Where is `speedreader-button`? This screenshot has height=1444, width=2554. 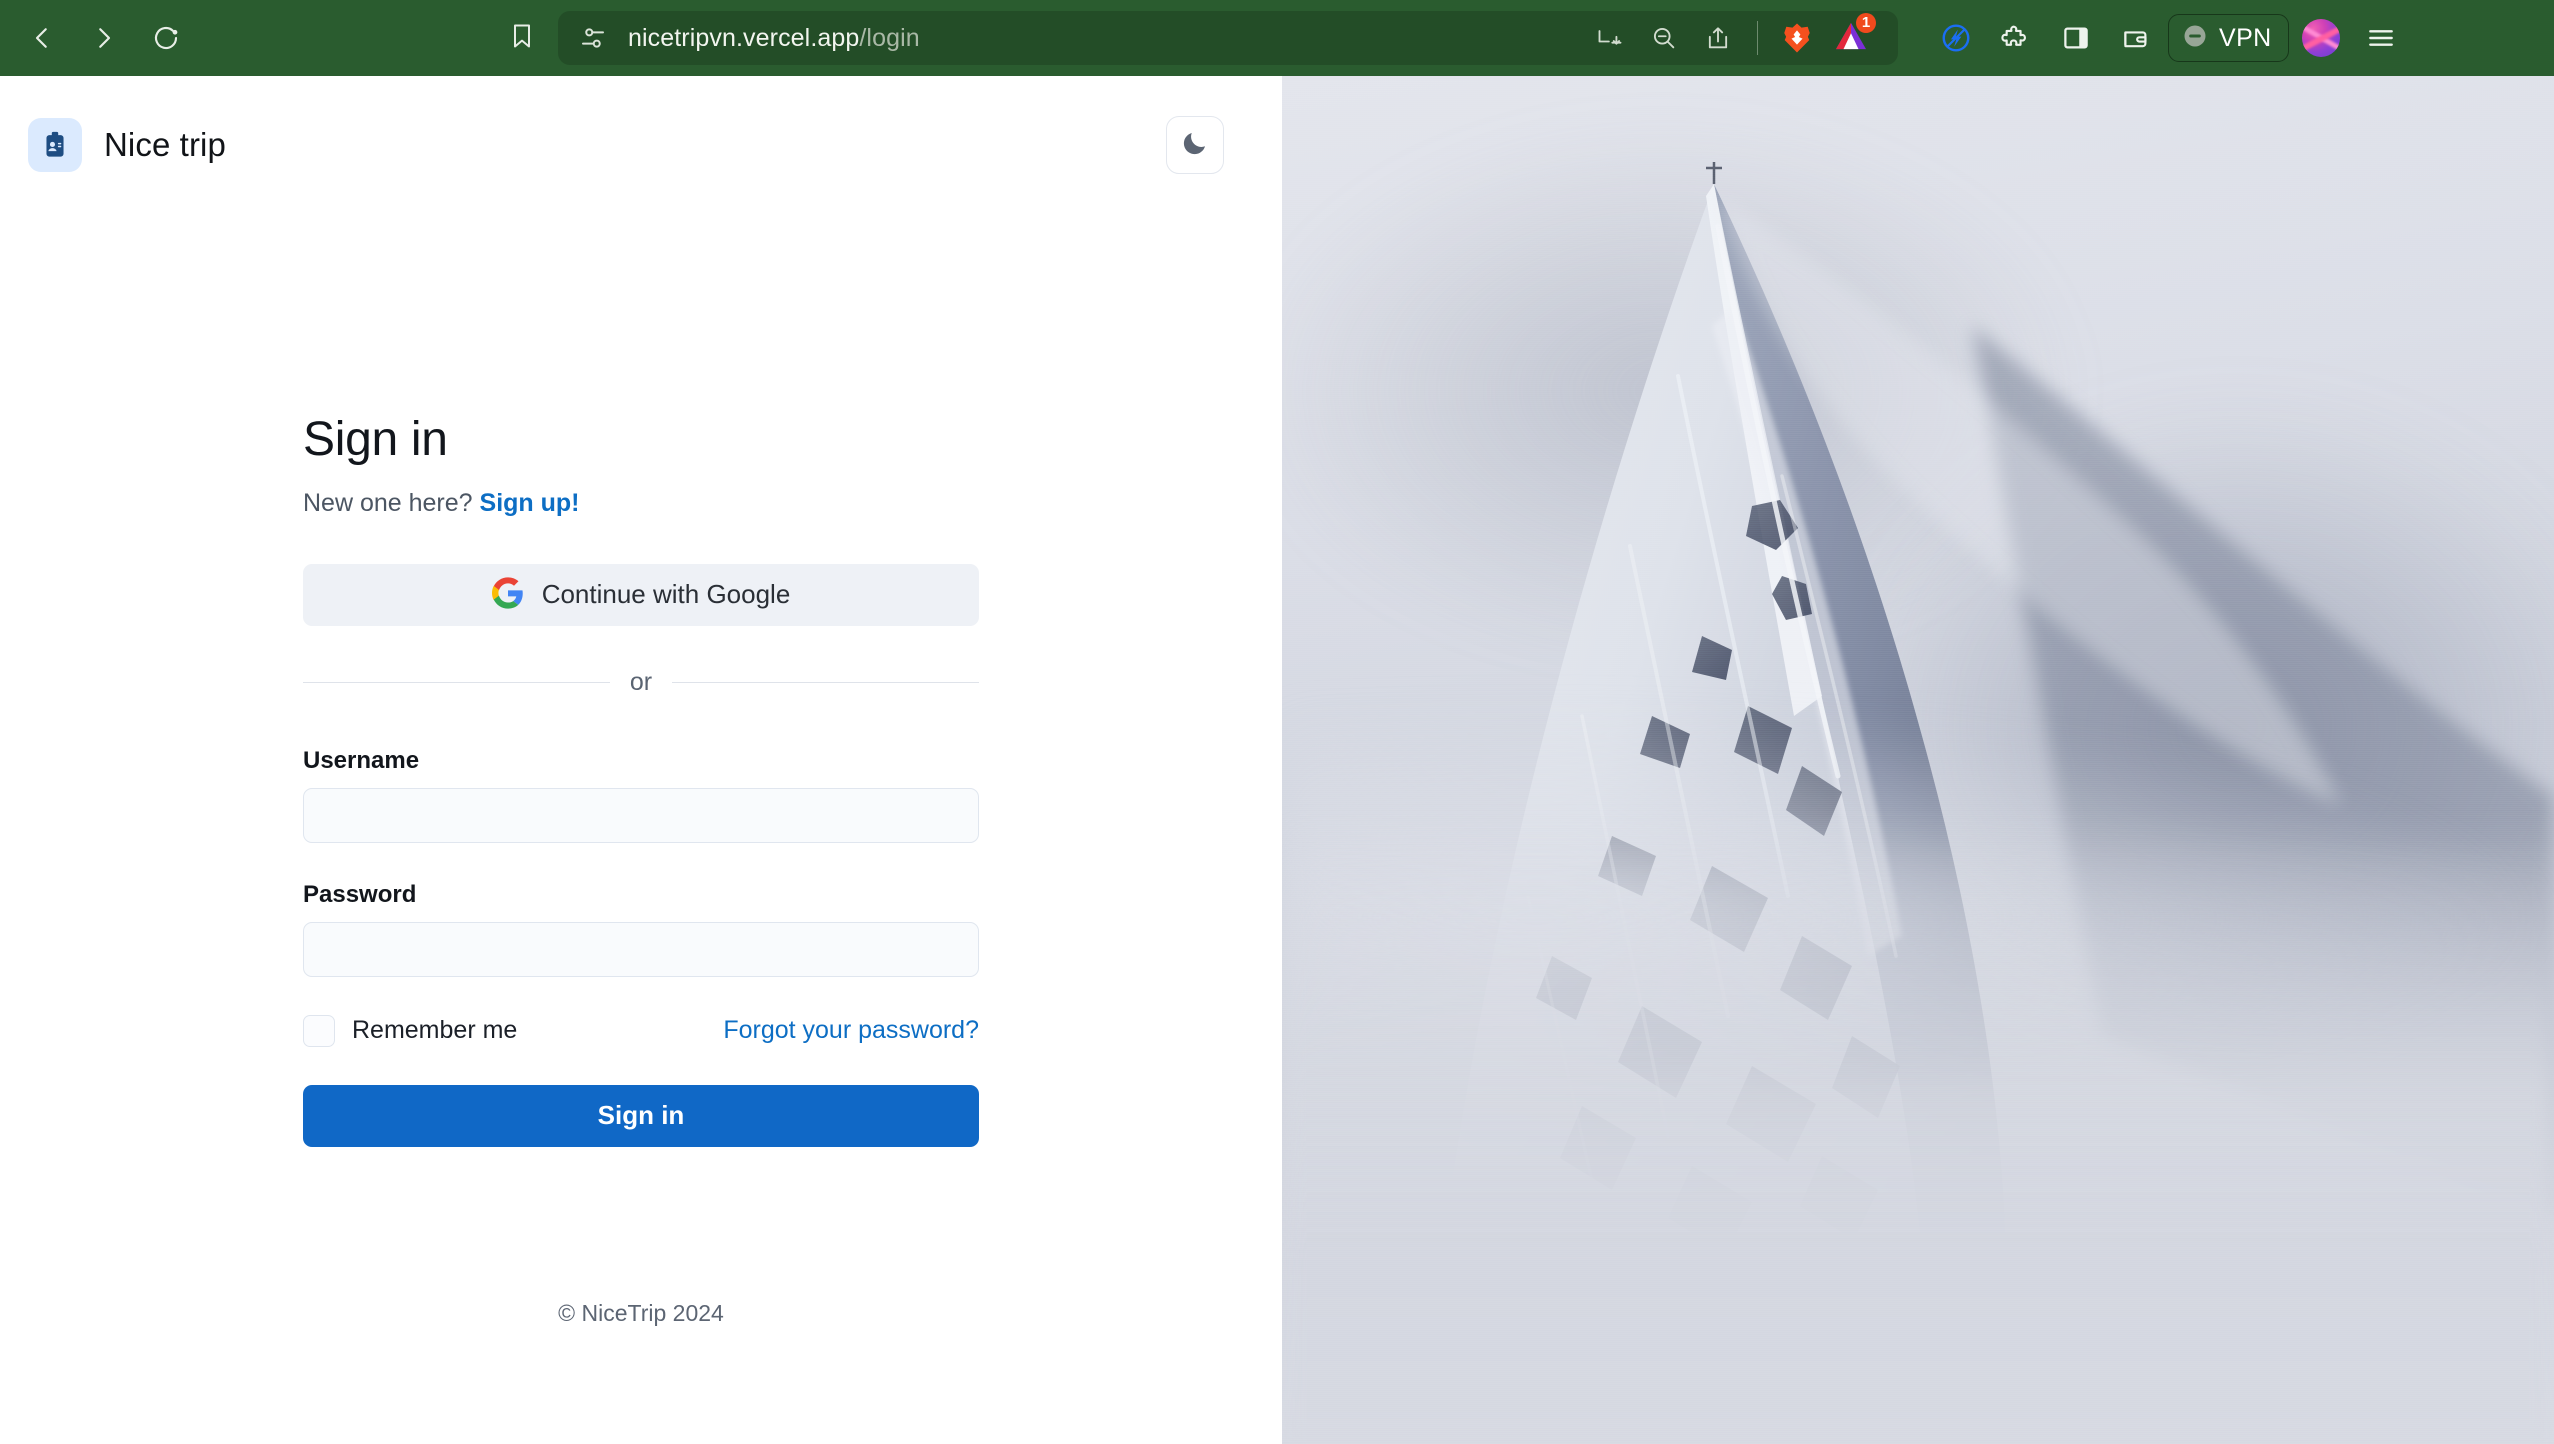
speedreader-button is located at coordinates (1956, 38).